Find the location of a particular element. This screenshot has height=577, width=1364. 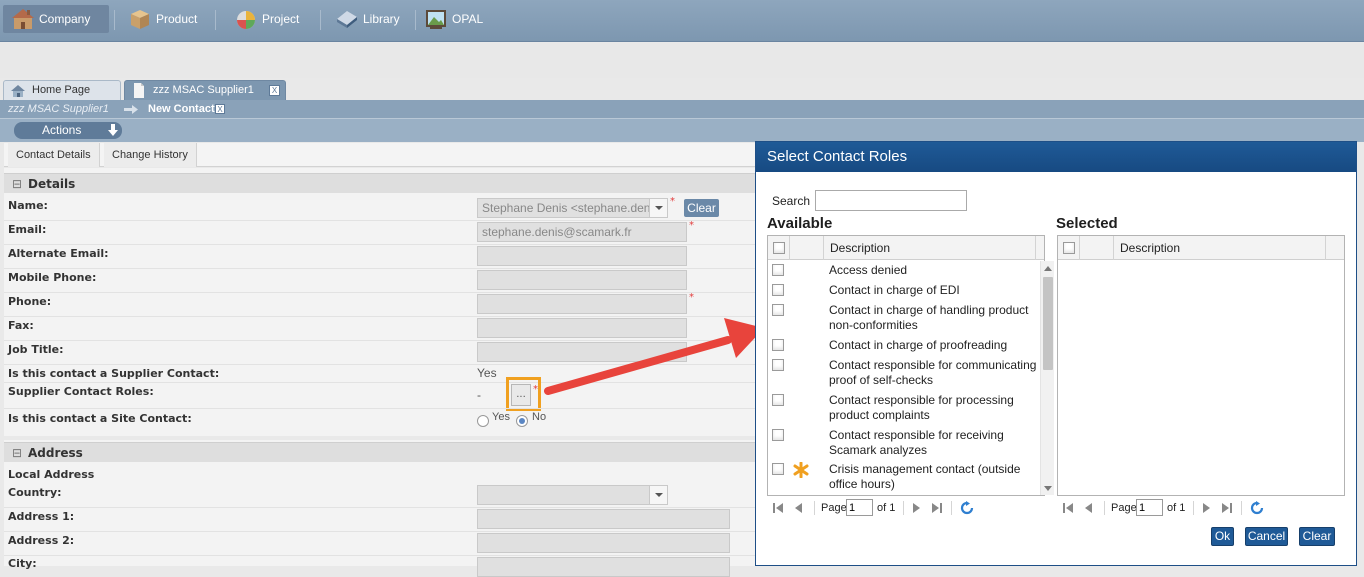

scroll-down-icon is located at coordinates (1048, 488).